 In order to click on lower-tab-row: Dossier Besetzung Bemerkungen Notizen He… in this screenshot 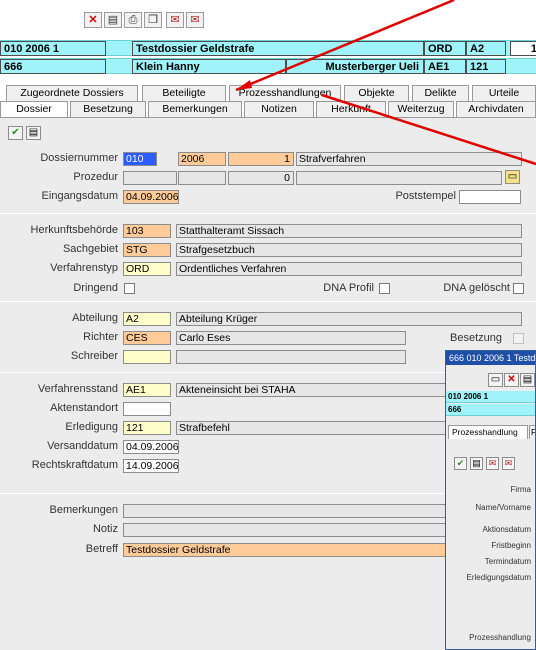, I will do `click(268, 109)`.